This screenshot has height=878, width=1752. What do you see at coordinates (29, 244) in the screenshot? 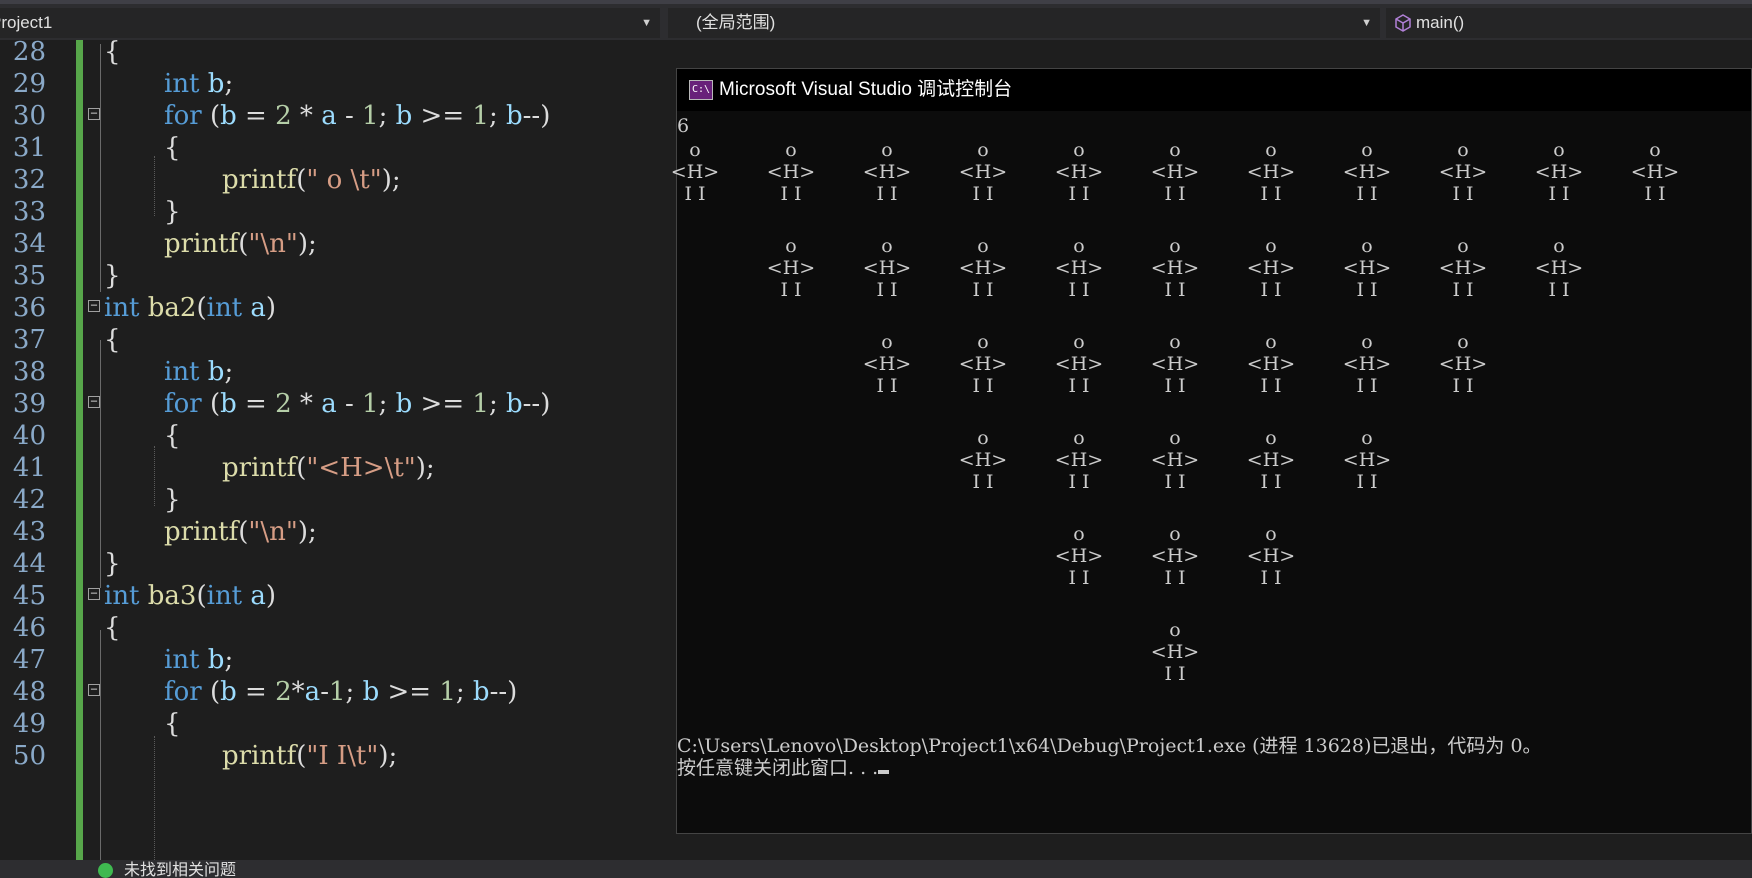
I see `line-number: 34` at bounding box center [29, 244].